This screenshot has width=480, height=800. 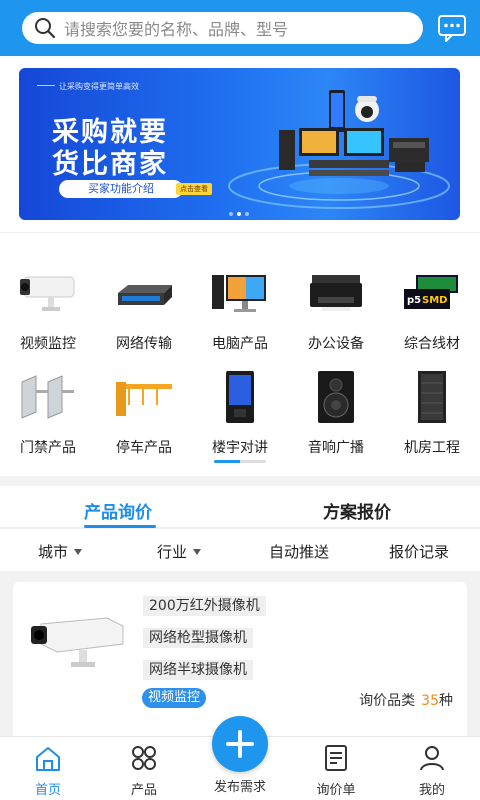 What do you see at coordinates (110, 164) in the screenshot?
I see `banner-title-line2: 货比商家` at bounding box center [110, 164].